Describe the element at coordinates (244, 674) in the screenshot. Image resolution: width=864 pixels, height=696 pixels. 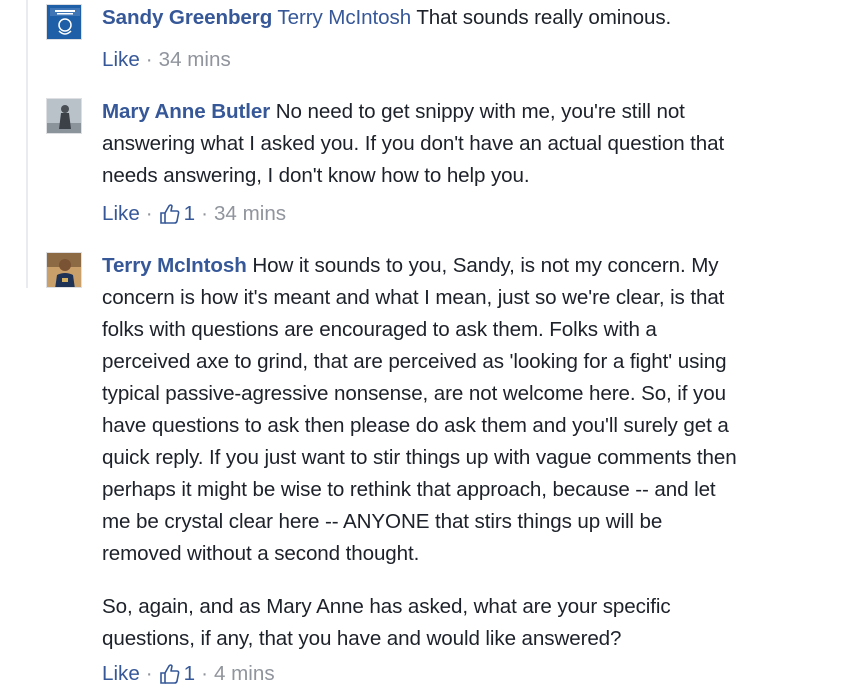
I see `timestamp-link: 4 mins` at that location.